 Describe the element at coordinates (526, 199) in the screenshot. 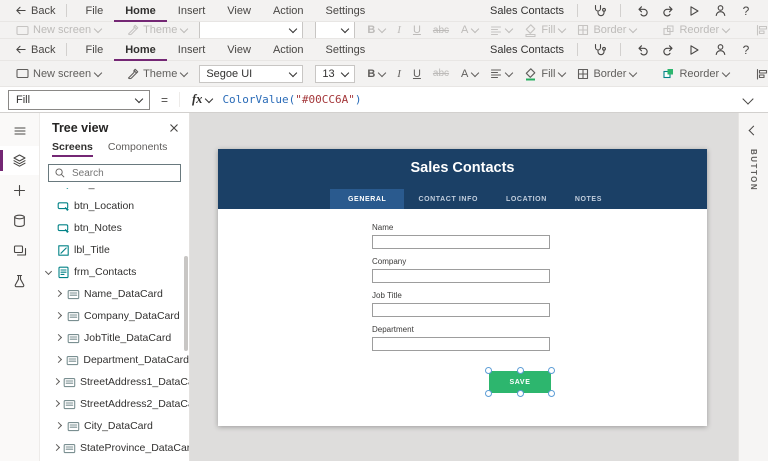

I see `screen-tab-location: LOCATION` at that location.